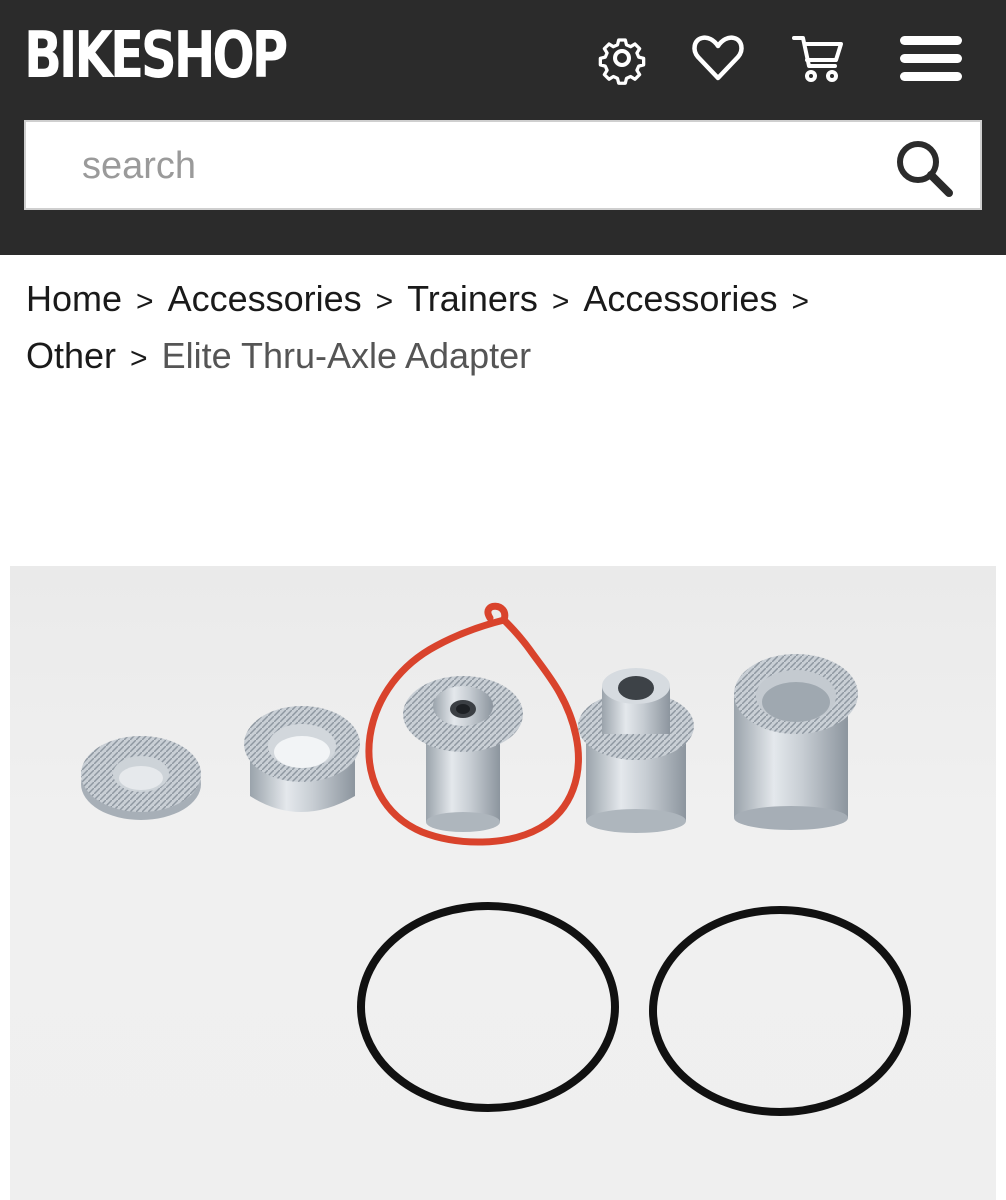  What do you see at coordinates (680, 298) in the screenshot?
I see `breadcrumb-trainer-accessories: Accessories` at bounding box center [680, 298].